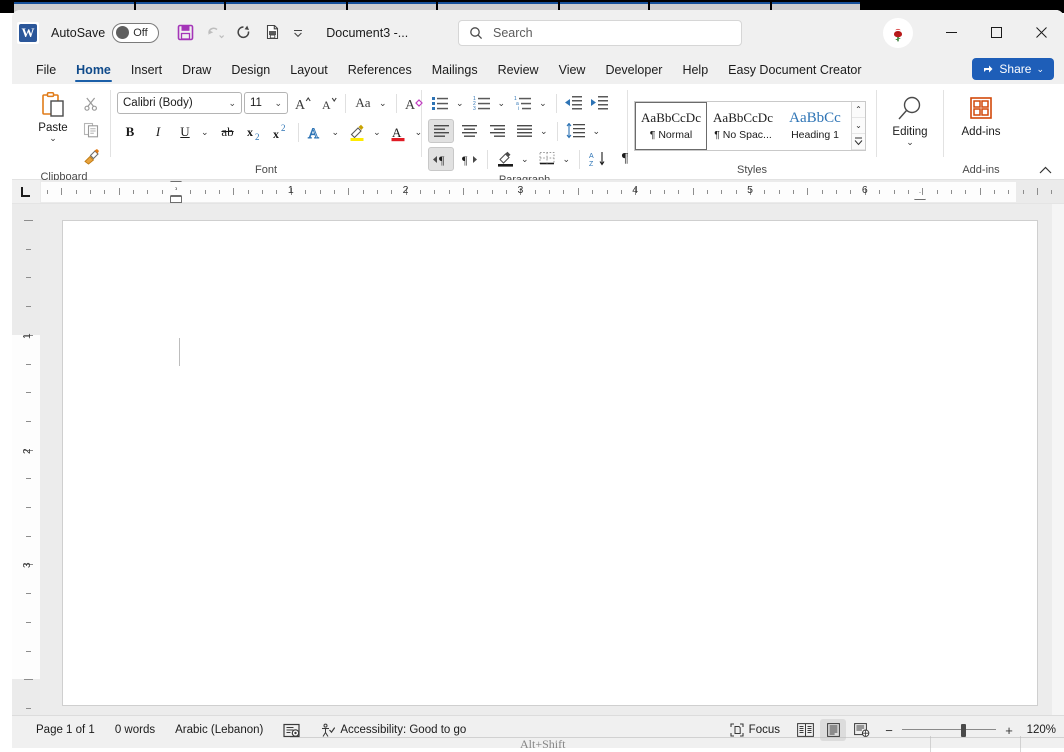  Describe the element at coordinates (440, 103) in the screenshot. I see `bullets-icon` at that location.